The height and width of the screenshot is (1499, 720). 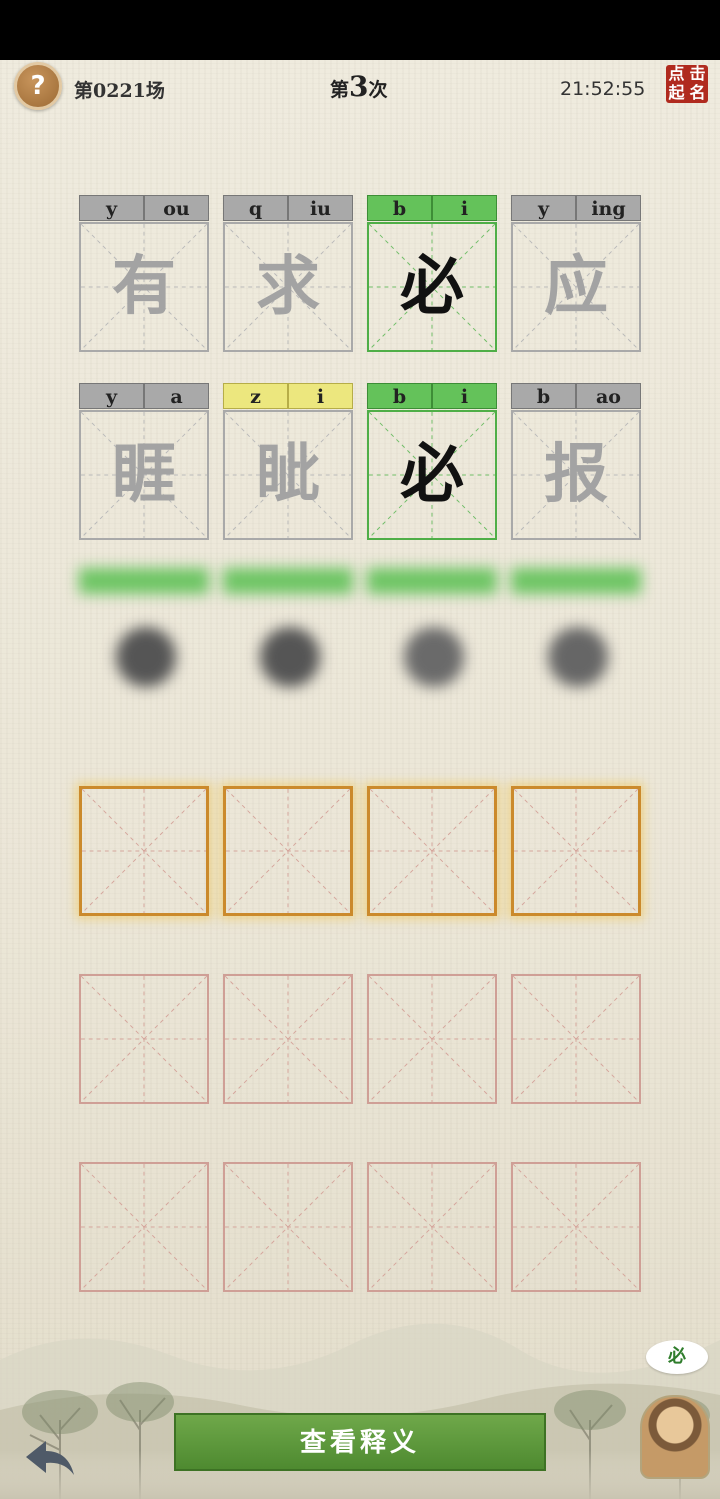 What do you see at coordinates (608, 396) in the screenshot?
I see `pinyin-final: ao` at bounding box center [608, 396].